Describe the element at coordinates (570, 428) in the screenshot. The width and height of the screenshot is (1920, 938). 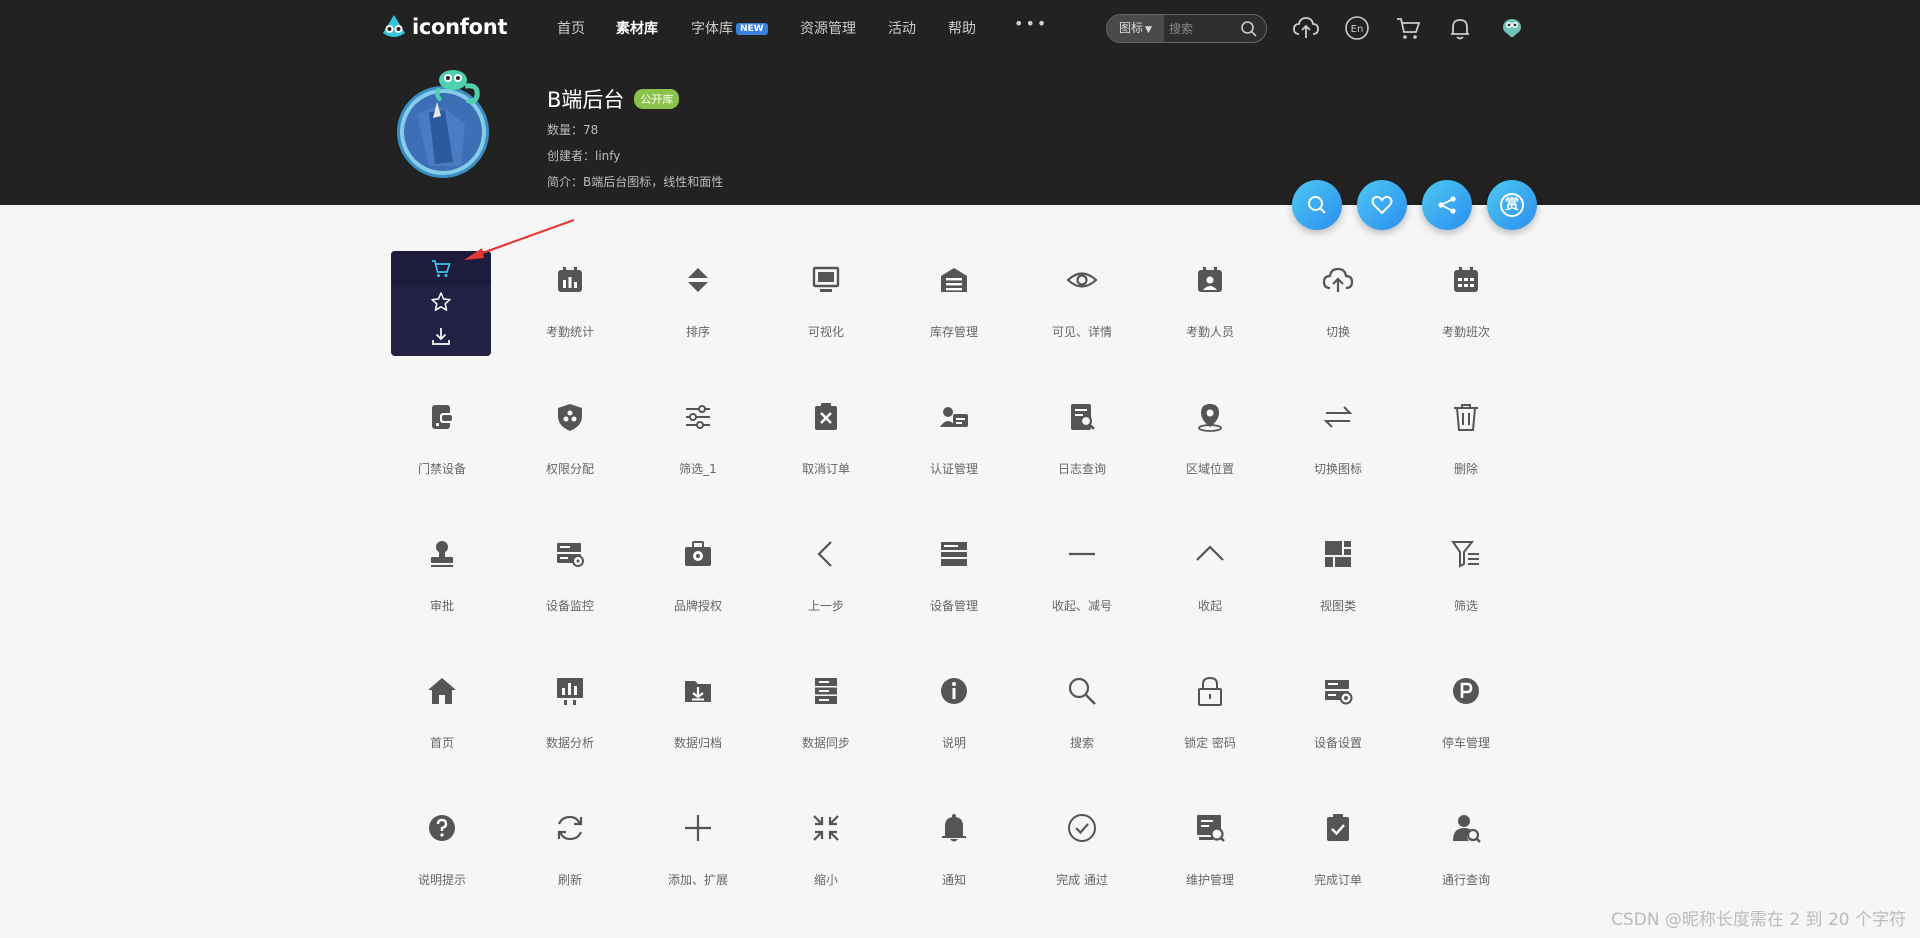
I see `icon-card: 权限分配` at that location.